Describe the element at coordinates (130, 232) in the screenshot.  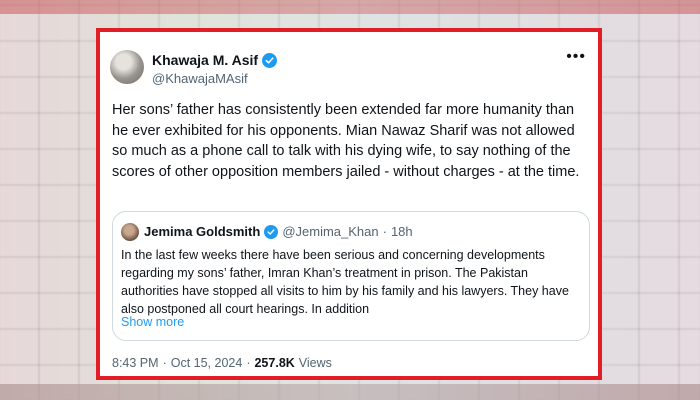
I see `quoted-author-avatar` at that location.